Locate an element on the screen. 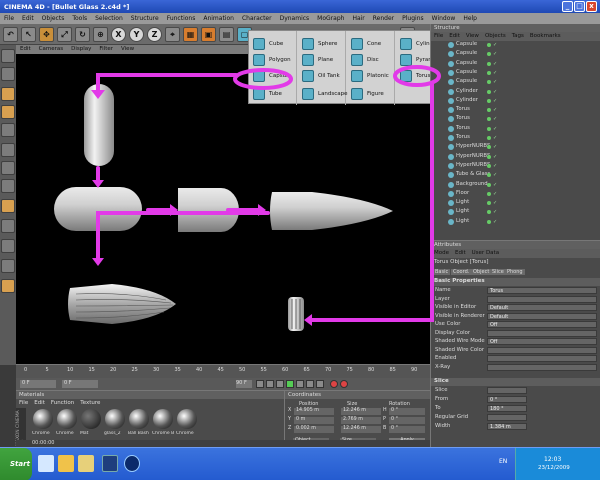  menu-window: Window is located at coordinates (444, 17).